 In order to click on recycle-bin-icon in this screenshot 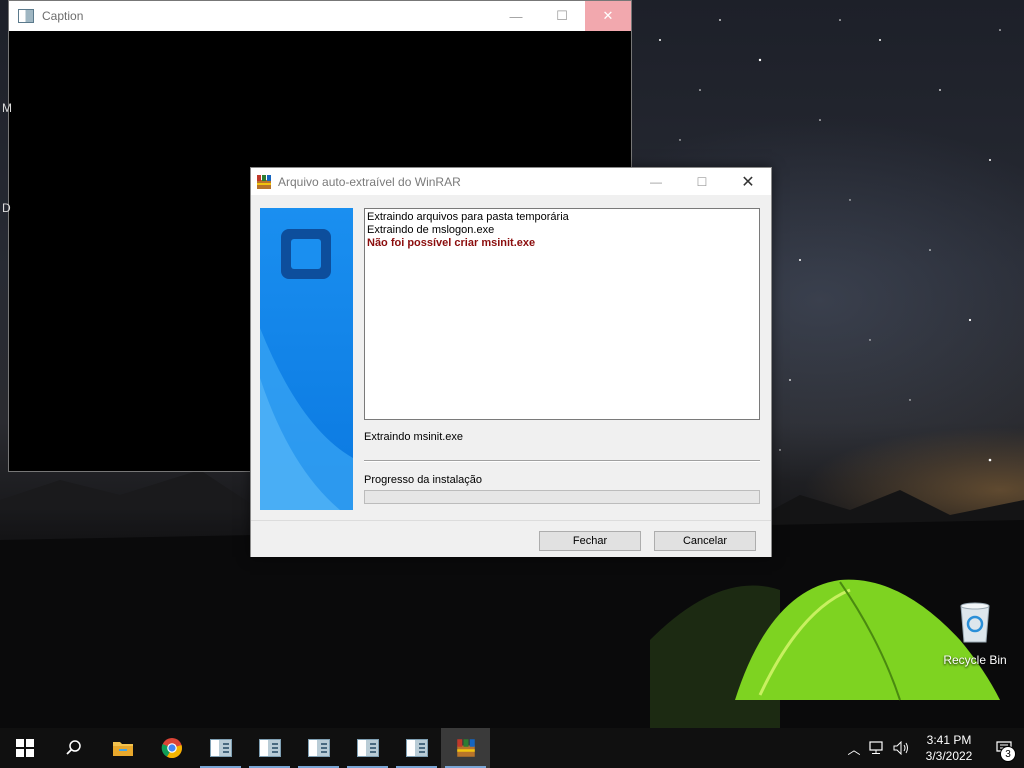, I will do `click(975, 622)`.